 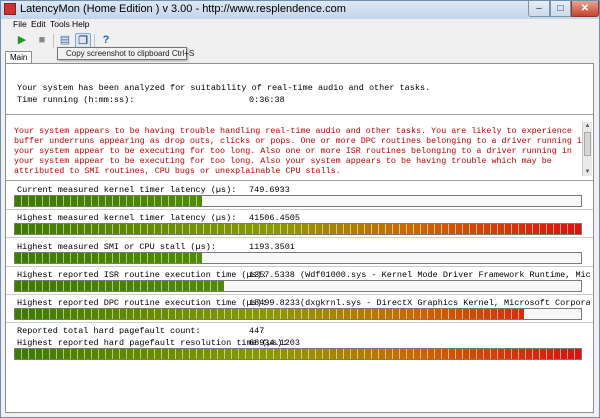 I want to click on metric-value: 41506.4505, so click(x=275, y=218).